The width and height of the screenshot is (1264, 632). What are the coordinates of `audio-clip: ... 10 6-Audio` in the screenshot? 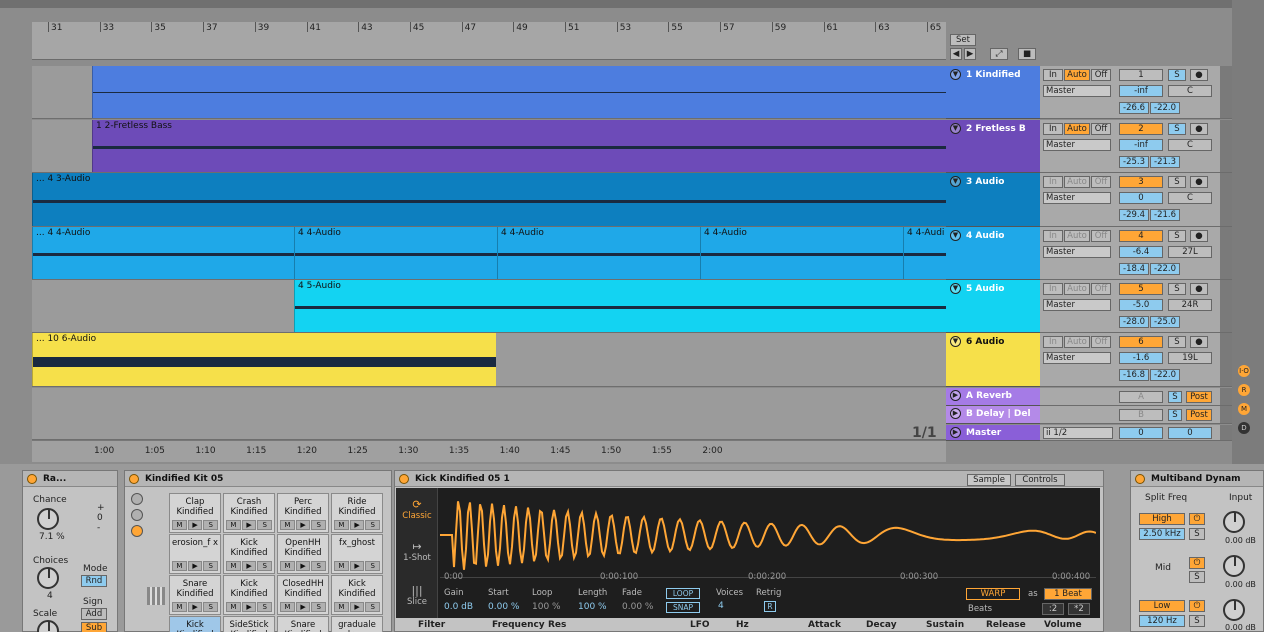 It's located at (264, 359).